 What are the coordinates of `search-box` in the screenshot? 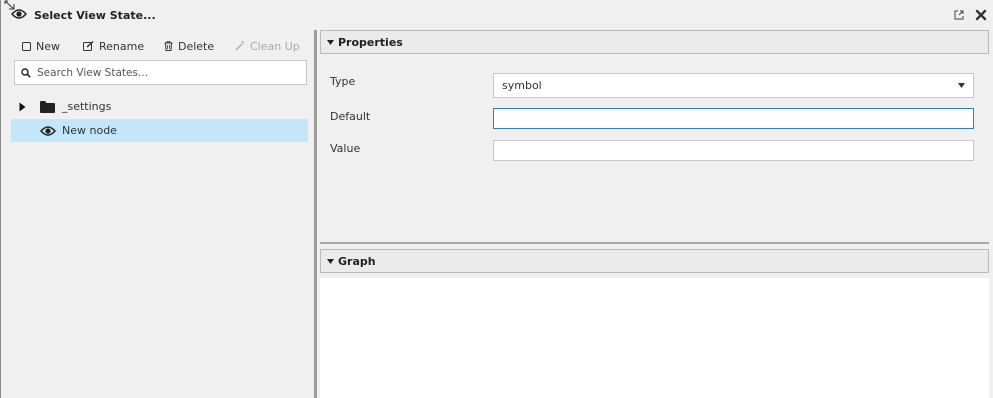 It's located at (160, 72).